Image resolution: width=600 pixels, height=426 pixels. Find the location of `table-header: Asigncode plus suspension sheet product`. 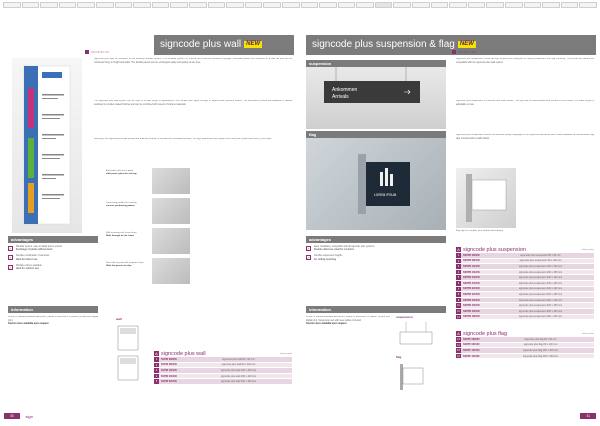

table-header: Asigncode plus suspension sheet product is located at coordinates (525, 249).